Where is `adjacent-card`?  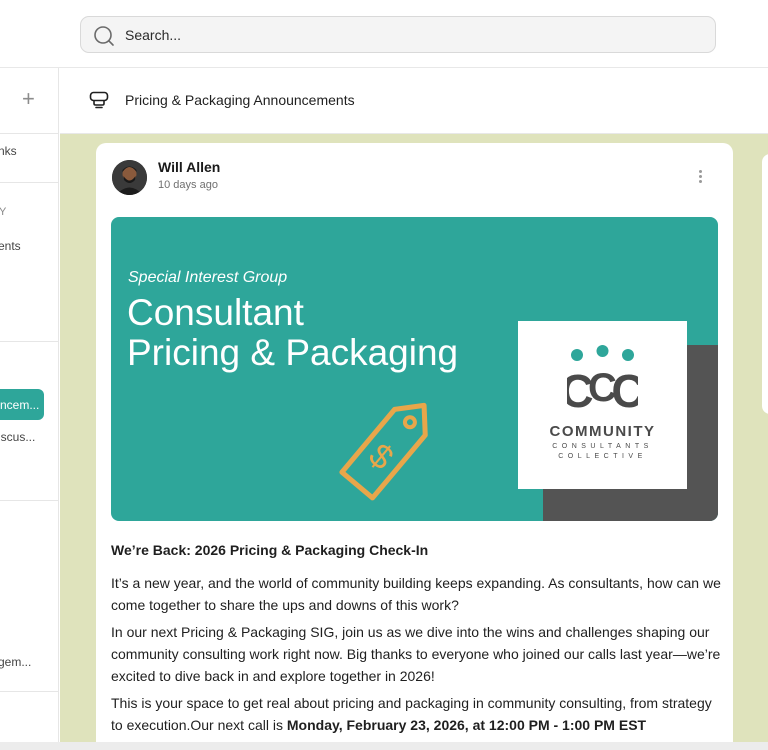
adjacent-card is located at coordinates (765, 284).